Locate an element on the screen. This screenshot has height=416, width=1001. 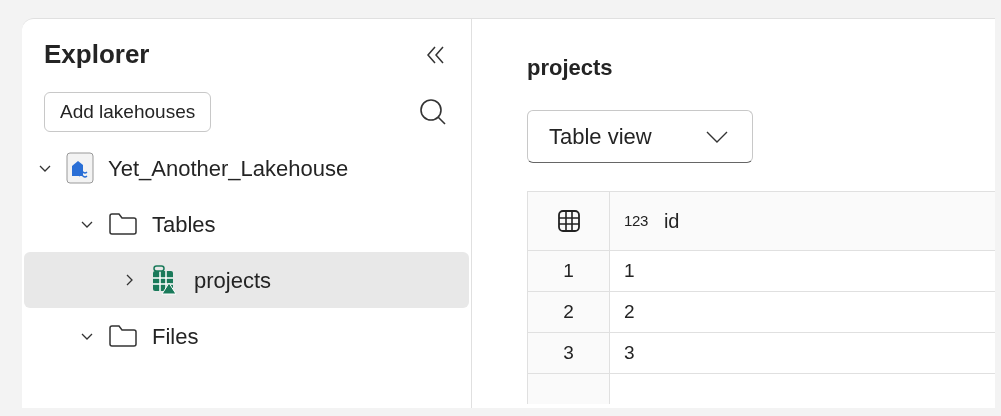
lakehouse-icon is located at coordinates (80, 168).